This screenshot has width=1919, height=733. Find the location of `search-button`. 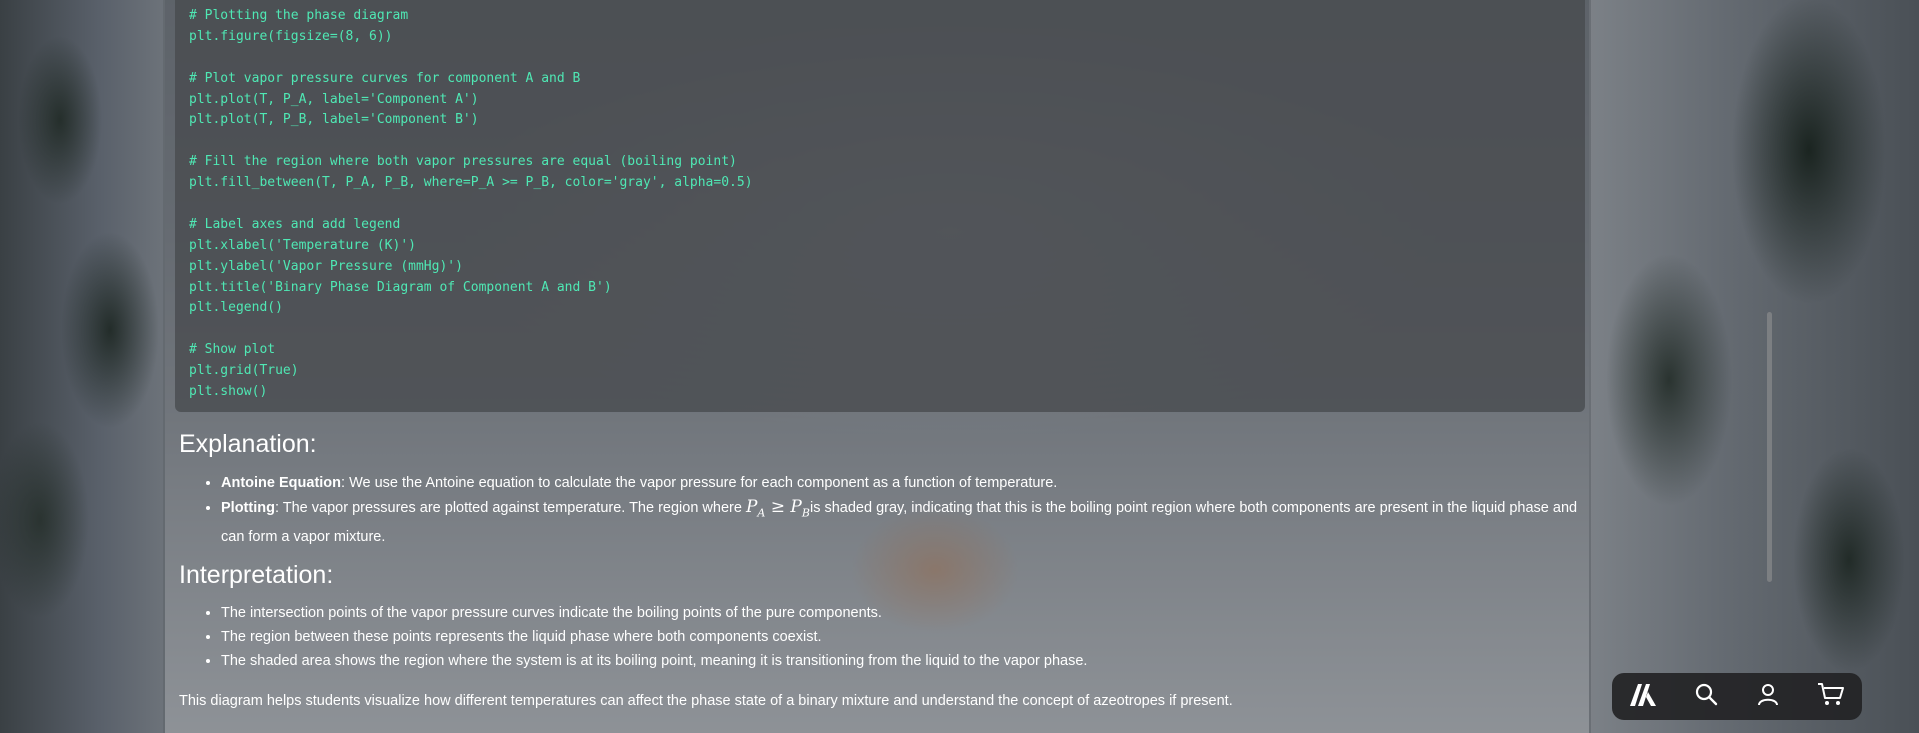

search-button is located at coordinates (1706, 697).